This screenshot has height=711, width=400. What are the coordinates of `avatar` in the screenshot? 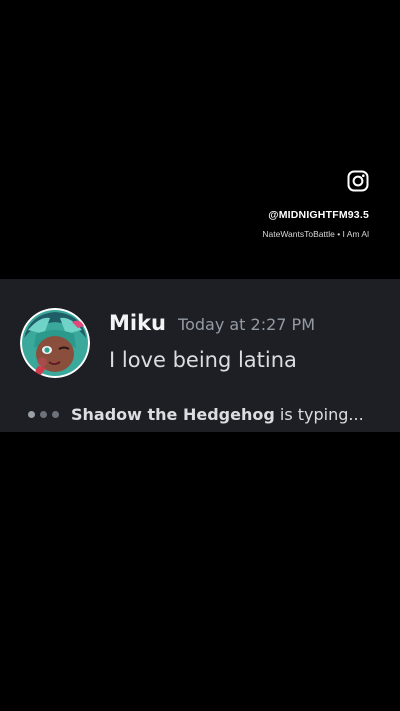 It's located at (55, 343).